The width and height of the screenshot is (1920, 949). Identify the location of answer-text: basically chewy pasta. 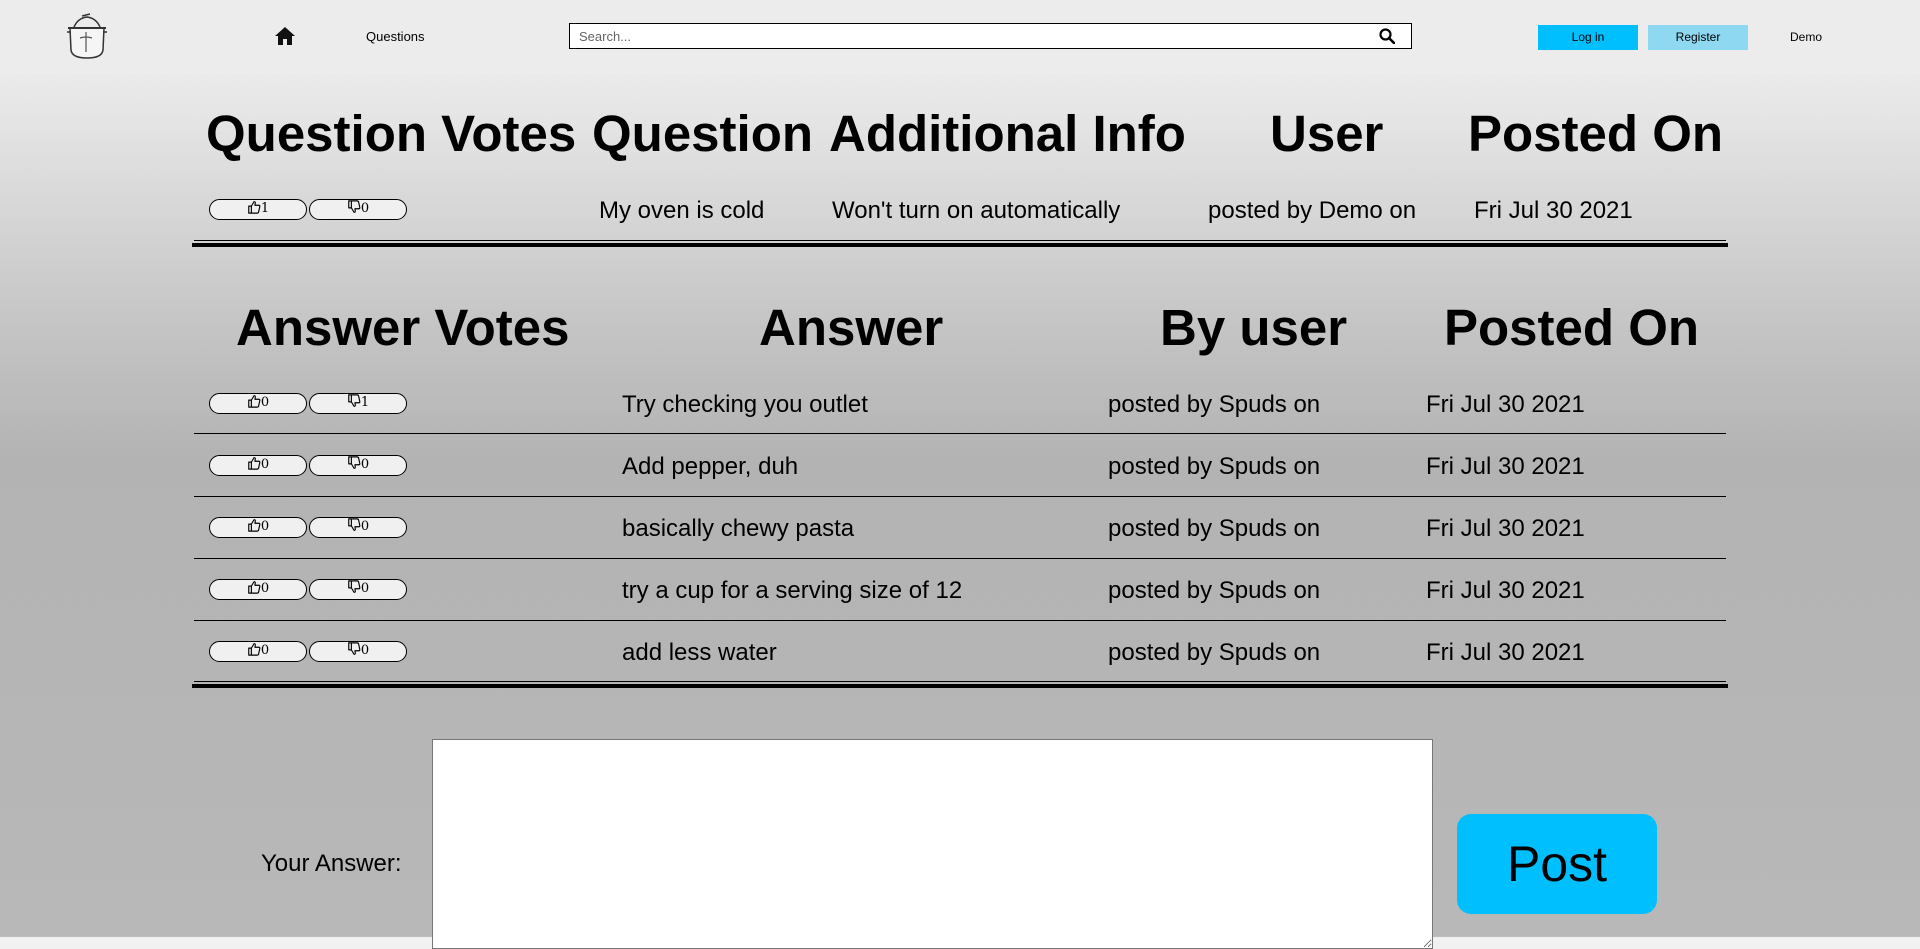
(738, 528).